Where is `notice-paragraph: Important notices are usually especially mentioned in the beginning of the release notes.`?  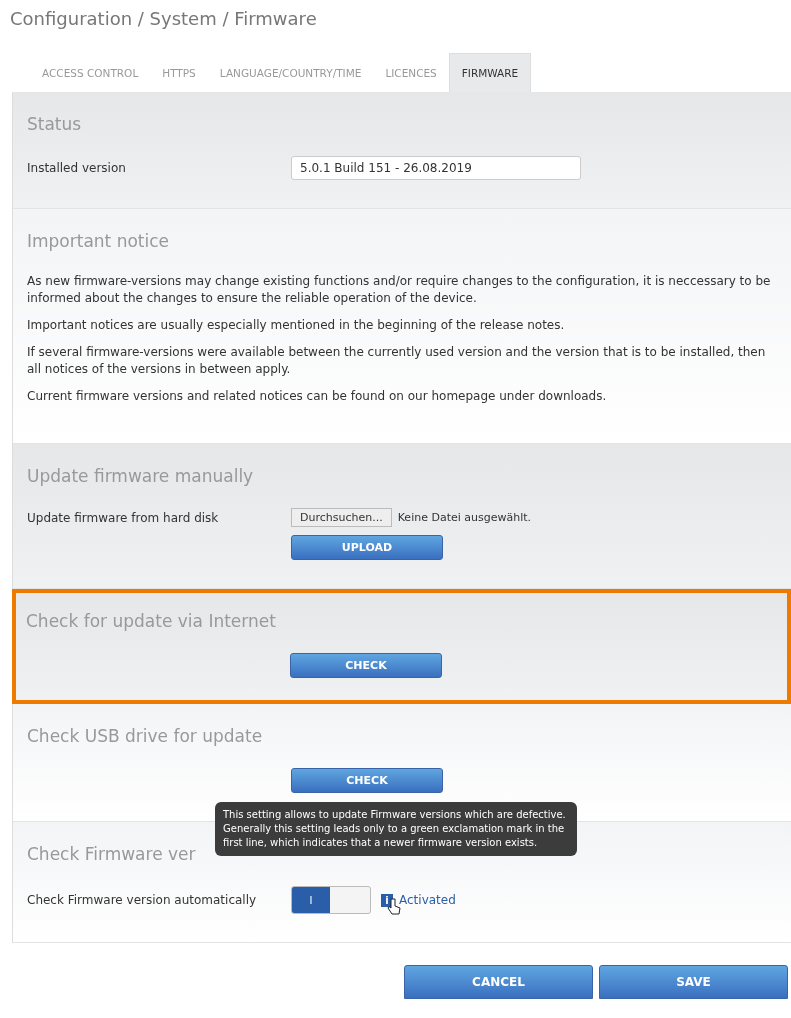
notice-paragraph: Important notices are usually especially mentioned in the beginning of the release notes. is located at coordinates (296, 325).